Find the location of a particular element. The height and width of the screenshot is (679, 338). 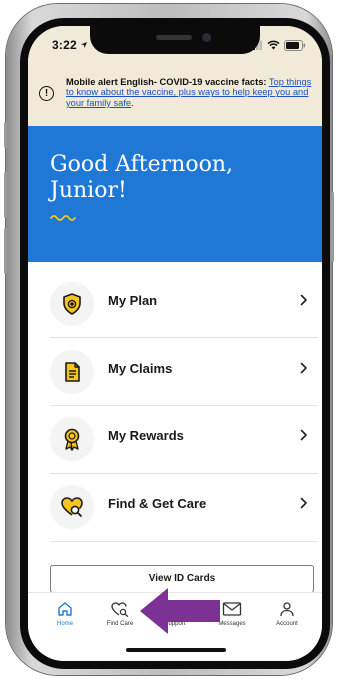

camera-icon is located at coordinates (206, 37).